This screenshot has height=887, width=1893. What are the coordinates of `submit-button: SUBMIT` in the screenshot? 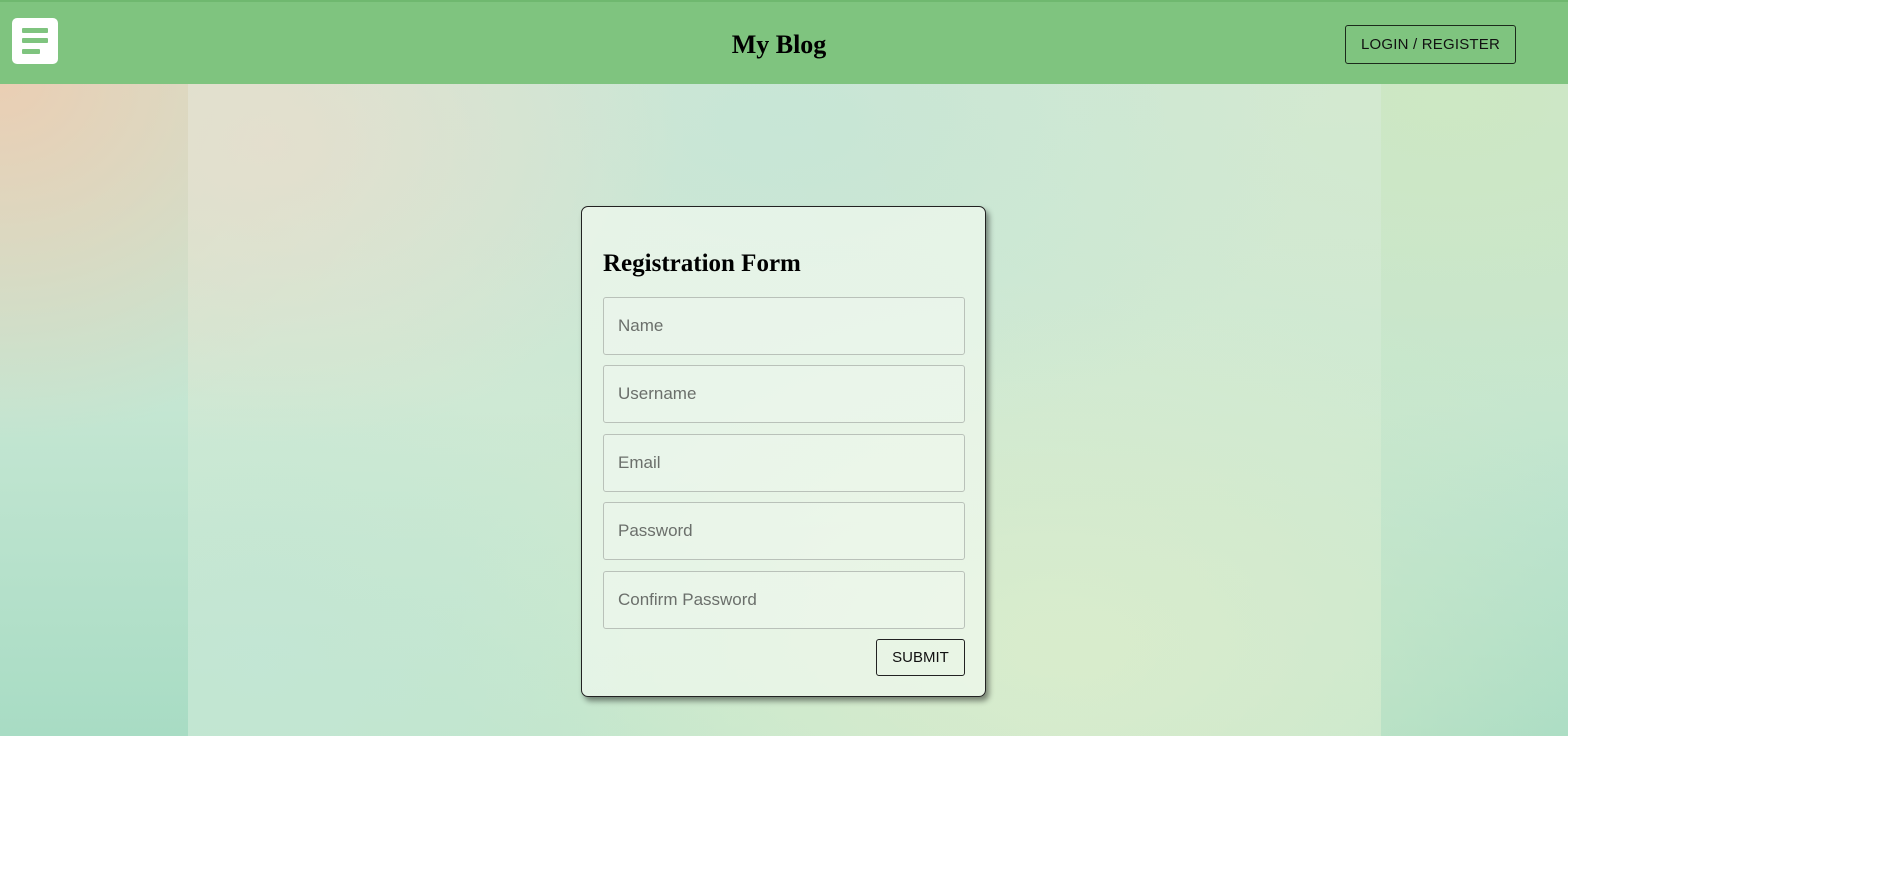 It's located at (920, 657).